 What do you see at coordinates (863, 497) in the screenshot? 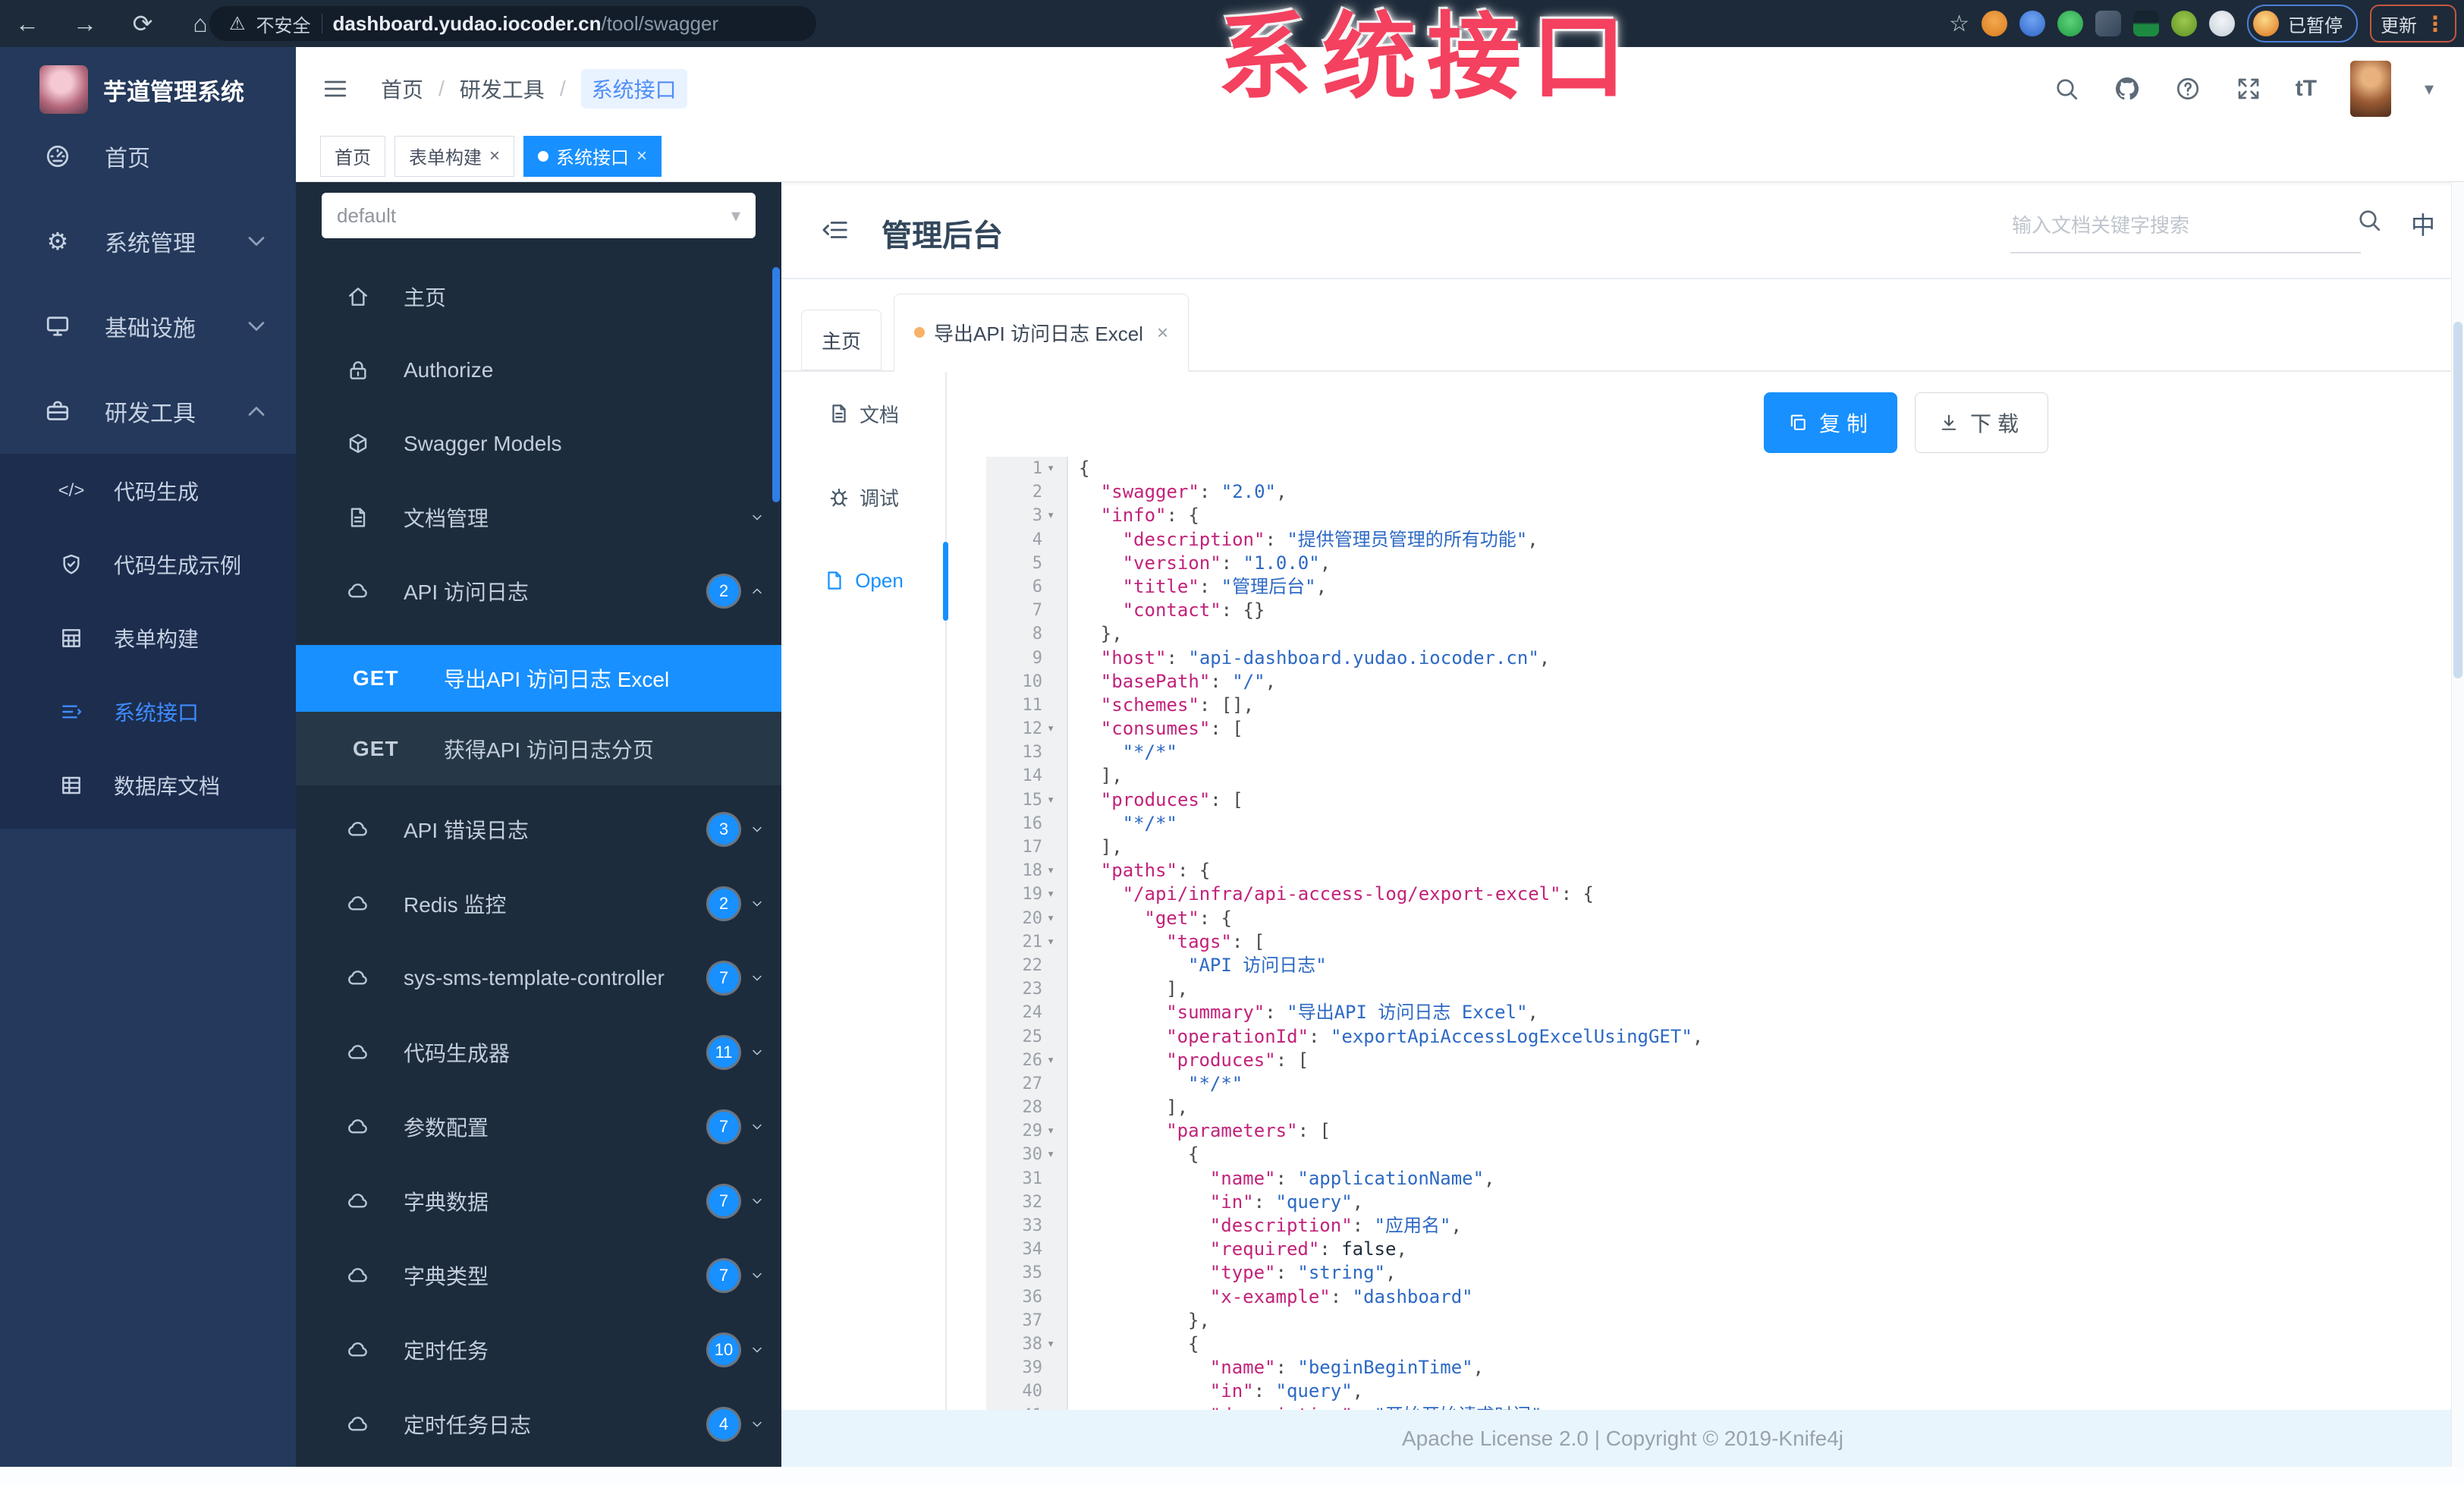
I see `vertical-tab-调试: 调试` at bounding box center [863, 497].